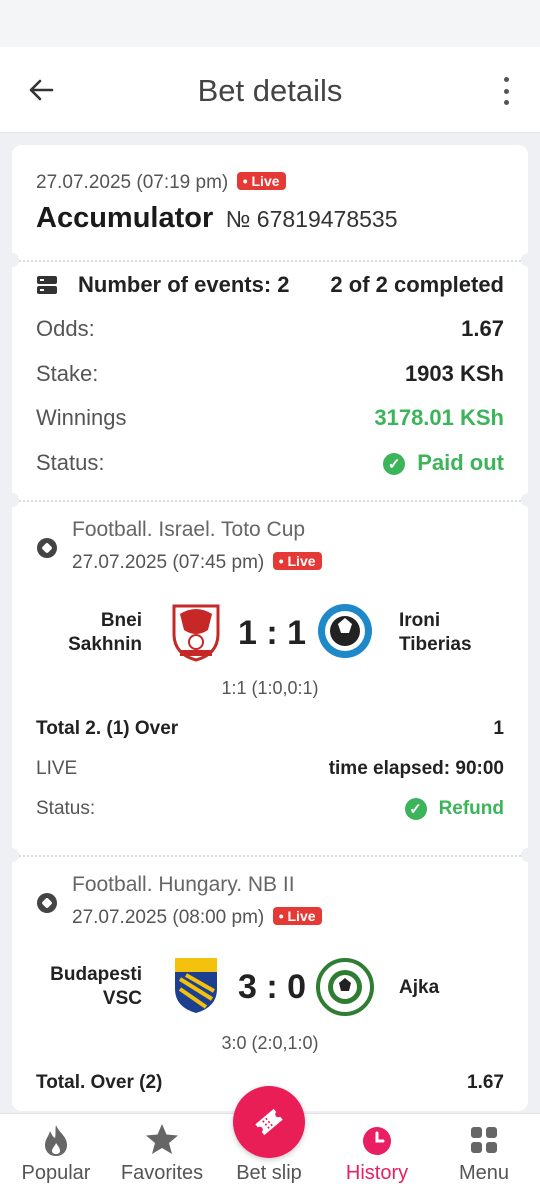 This screenshot has width=540, height=1200. Describe the element at coordinates (498, 728) in the screenshot. I see `market-odds: 1` at that location.